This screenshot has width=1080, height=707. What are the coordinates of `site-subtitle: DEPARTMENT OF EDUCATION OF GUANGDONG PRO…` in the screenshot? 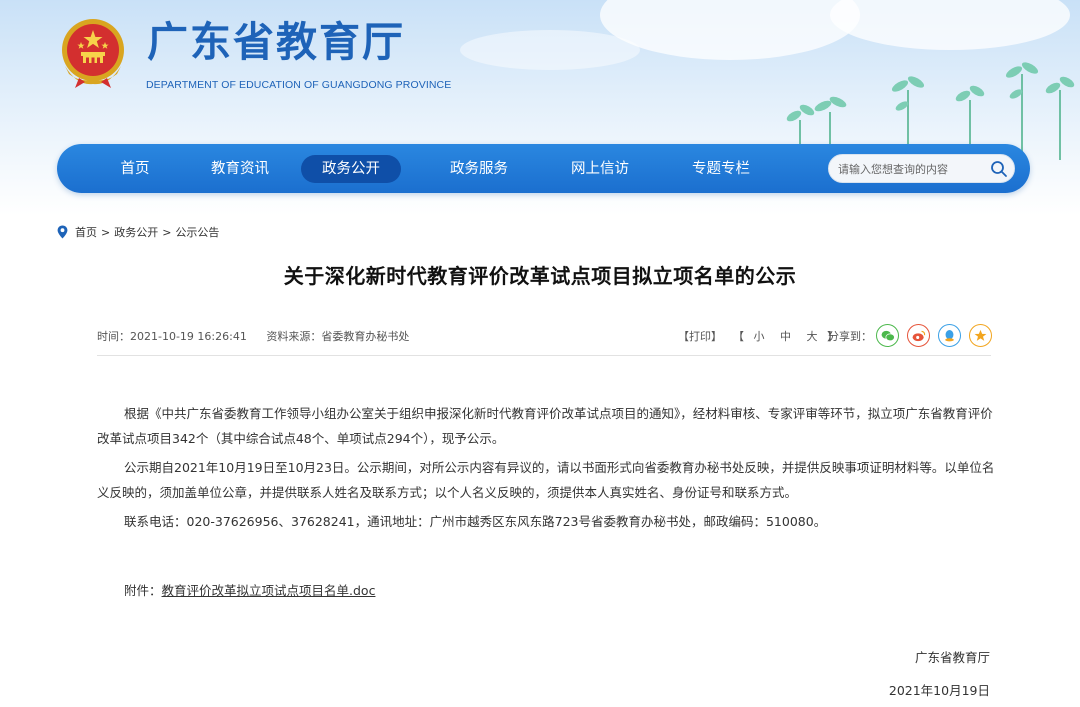 It's located at (299, 85).